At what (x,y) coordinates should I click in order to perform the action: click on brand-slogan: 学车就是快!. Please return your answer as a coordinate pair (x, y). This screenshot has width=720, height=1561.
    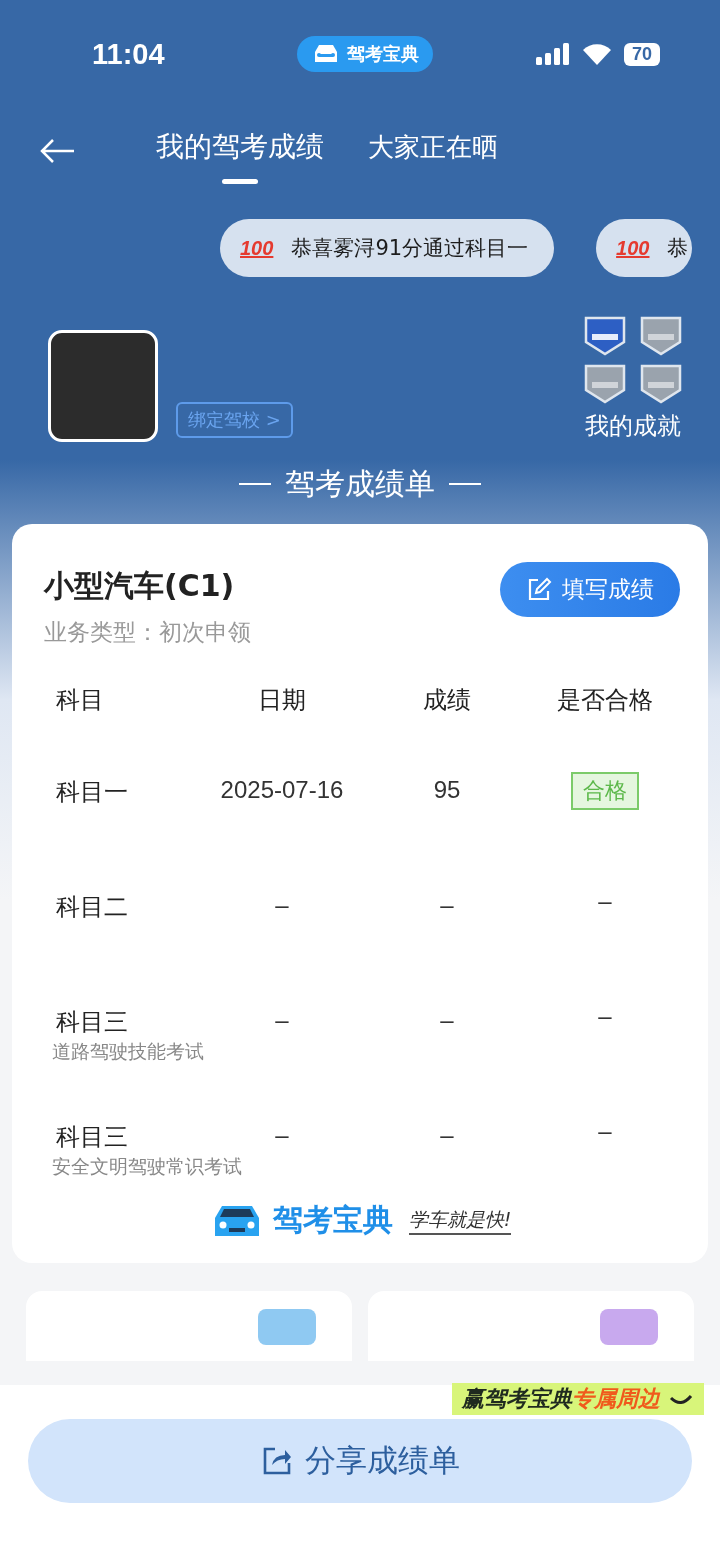
    Looking at the image, I should click on (460, 1220).